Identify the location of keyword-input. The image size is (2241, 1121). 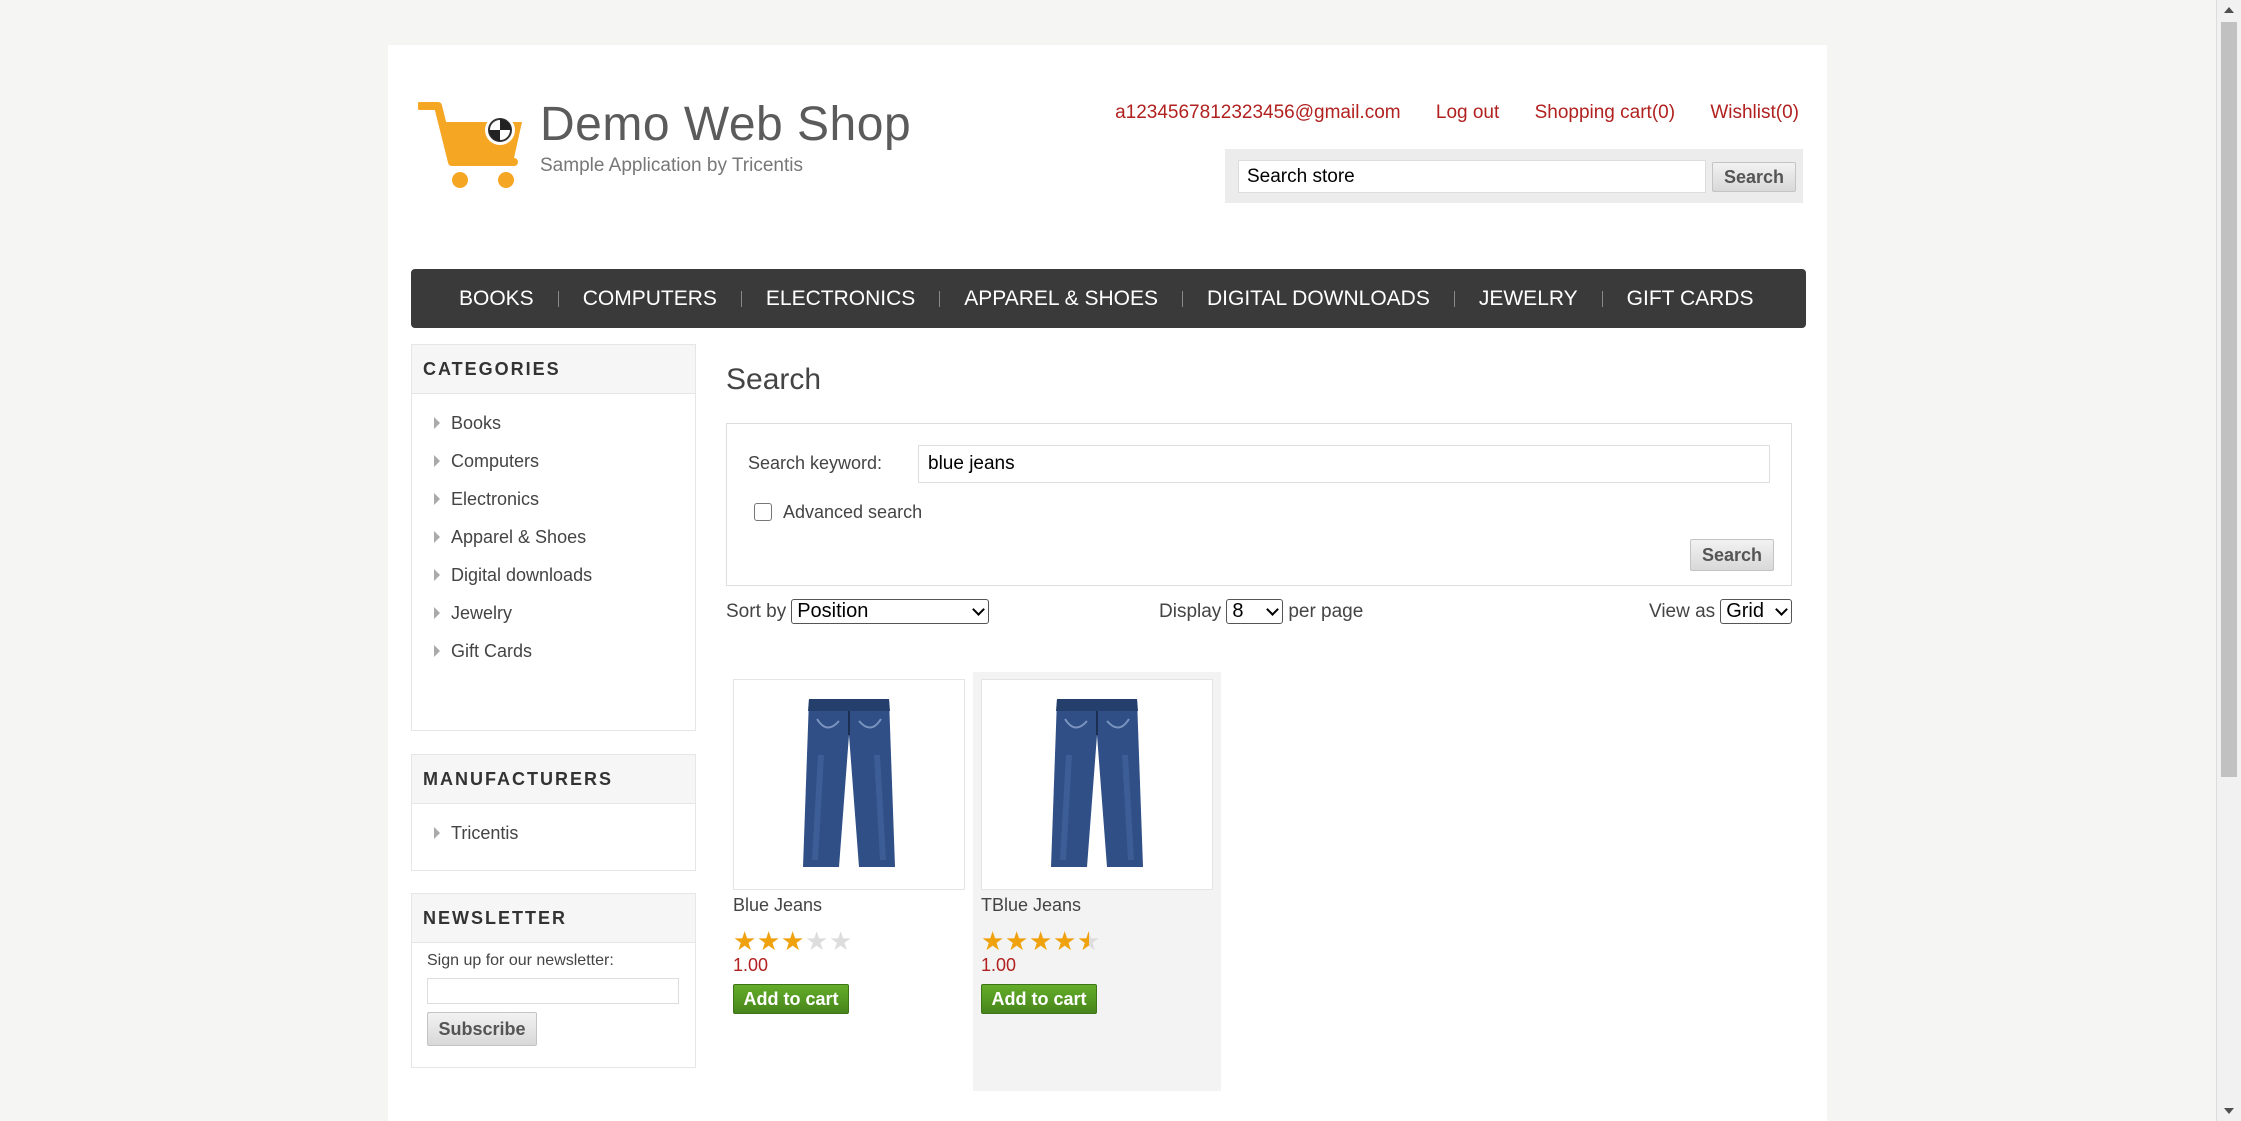
(1344, 464).